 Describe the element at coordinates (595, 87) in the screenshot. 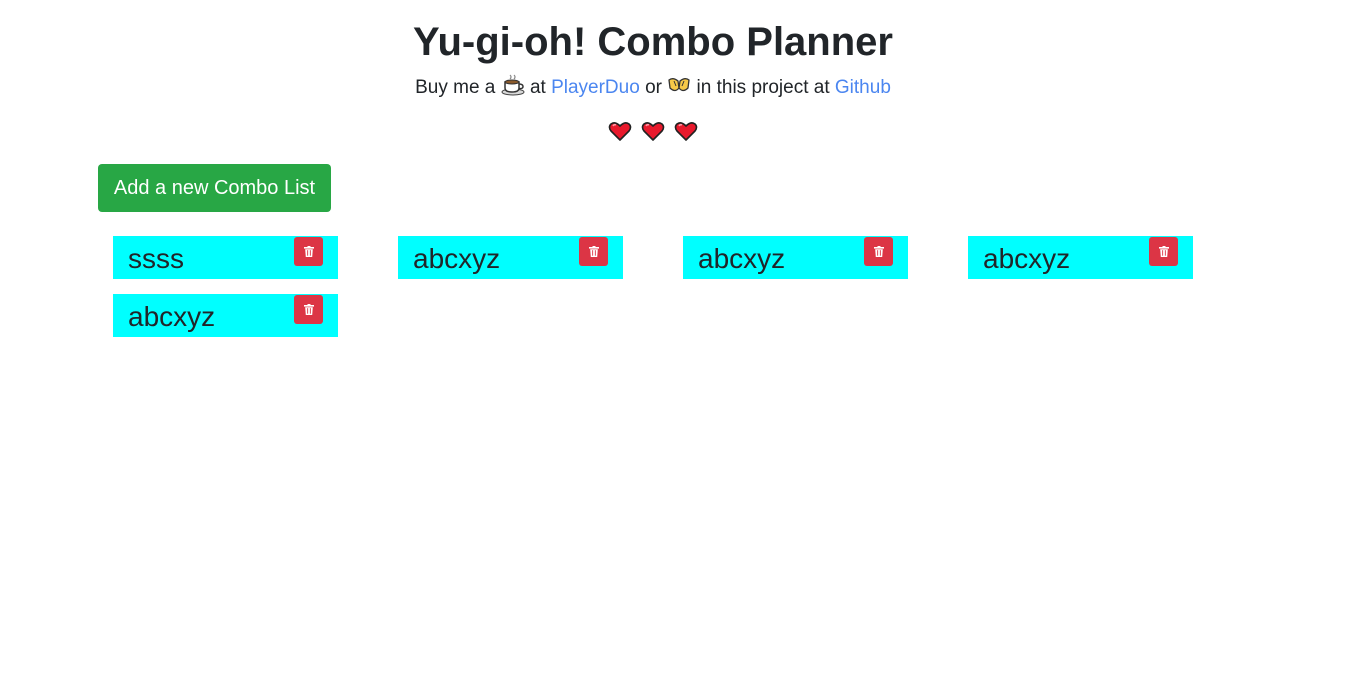

I see `playerduo-link: PlayerDuo` at that location.